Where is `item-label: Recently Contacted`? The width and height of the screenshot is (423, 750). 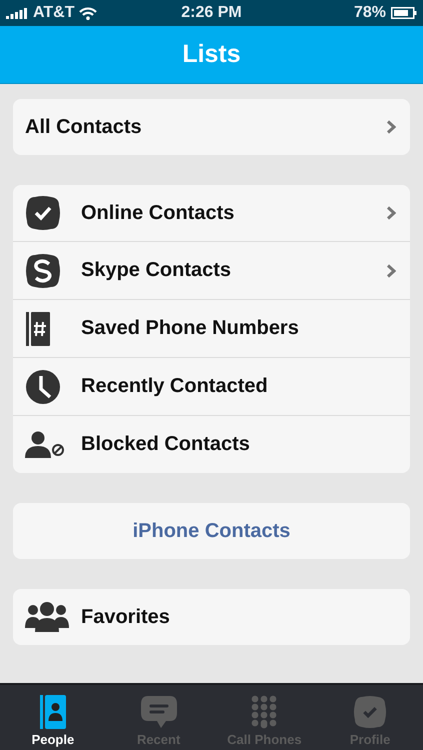
item-label: Recently Contacted is located at coordinates (175, 386).